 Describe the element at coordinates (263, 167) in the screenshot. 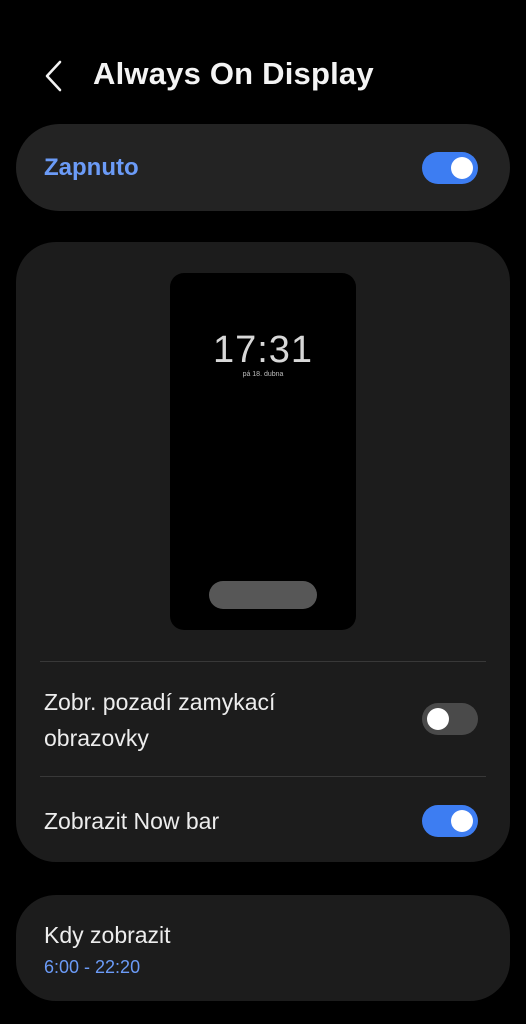

I see `master-switch-card: Zapnuto` at that location.